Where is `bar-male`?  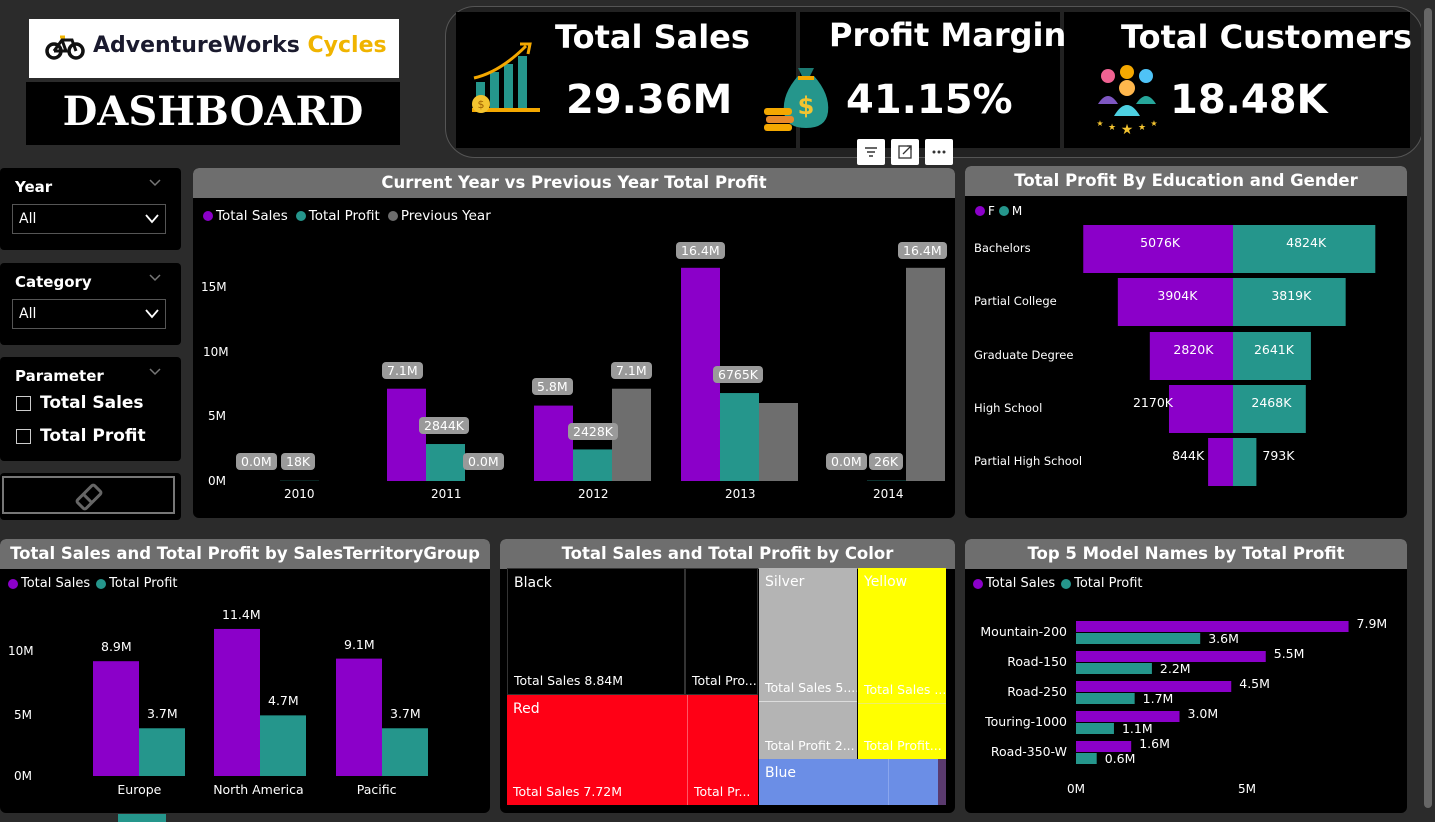 bar-male is located at coordinates (1245, 462).